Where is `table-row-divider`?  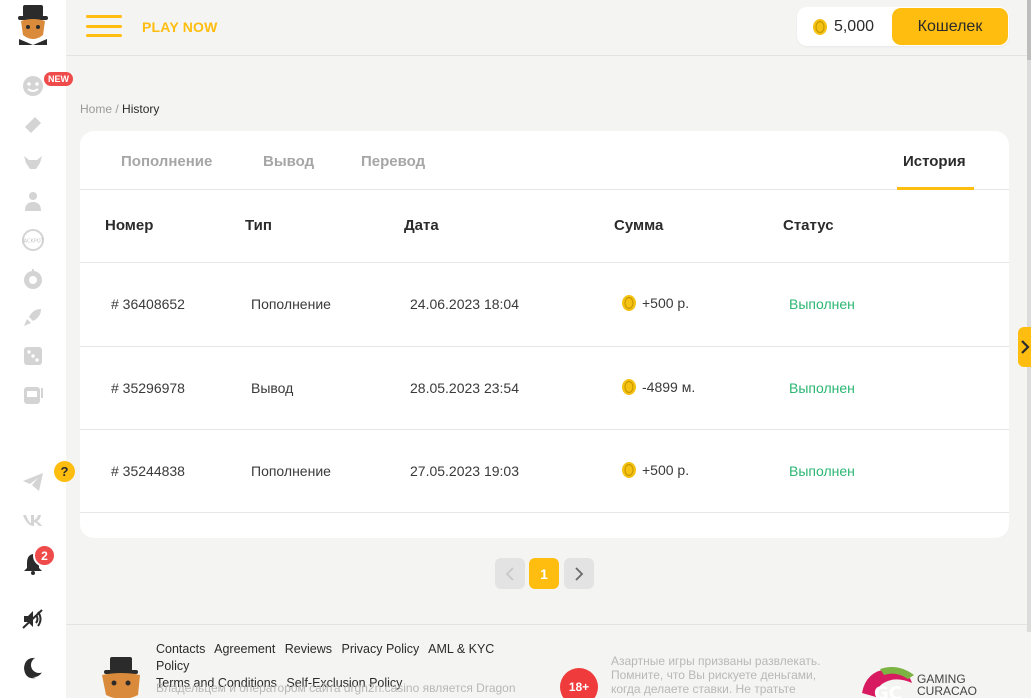
table-row-divider is located at coordinates (544, 525).